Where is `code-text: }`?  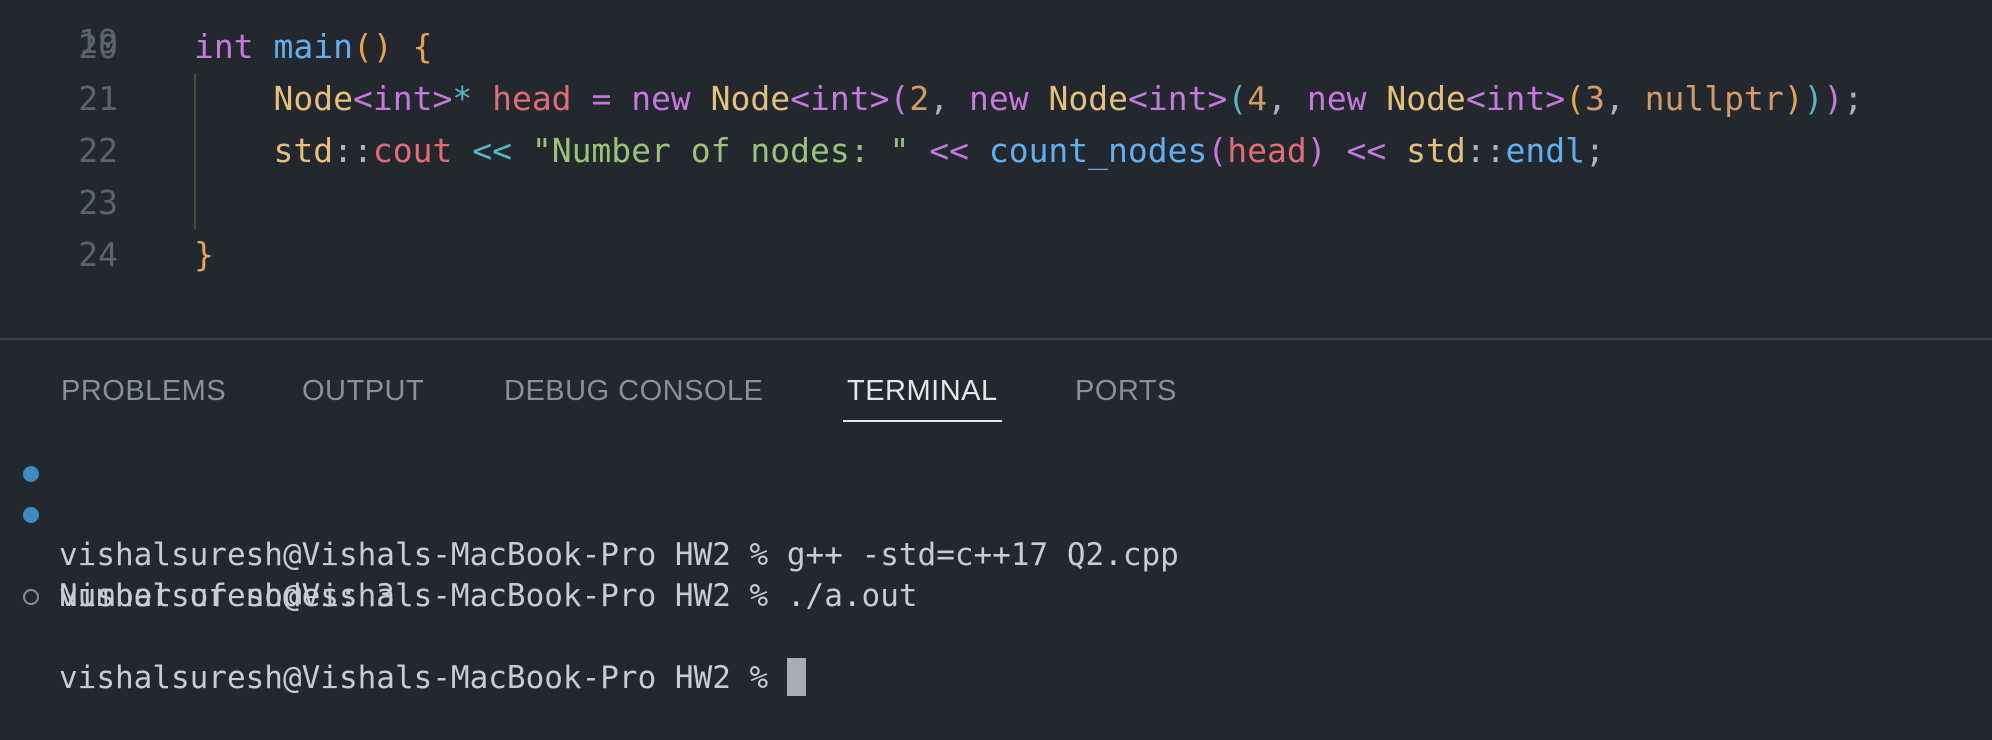 code-text: } is located at coordinates (204, 255).